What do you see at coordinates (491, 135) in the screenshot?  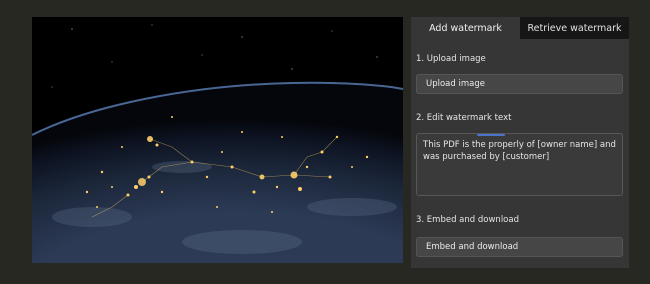 I see `text-selection-marker` at bounding box center [491, 135].